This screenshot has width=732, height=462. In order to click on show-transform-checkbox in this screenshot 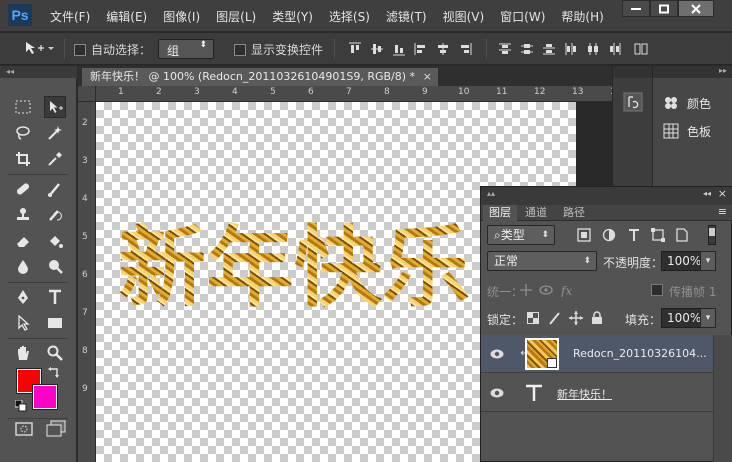, I will do `click(240, 49)`.